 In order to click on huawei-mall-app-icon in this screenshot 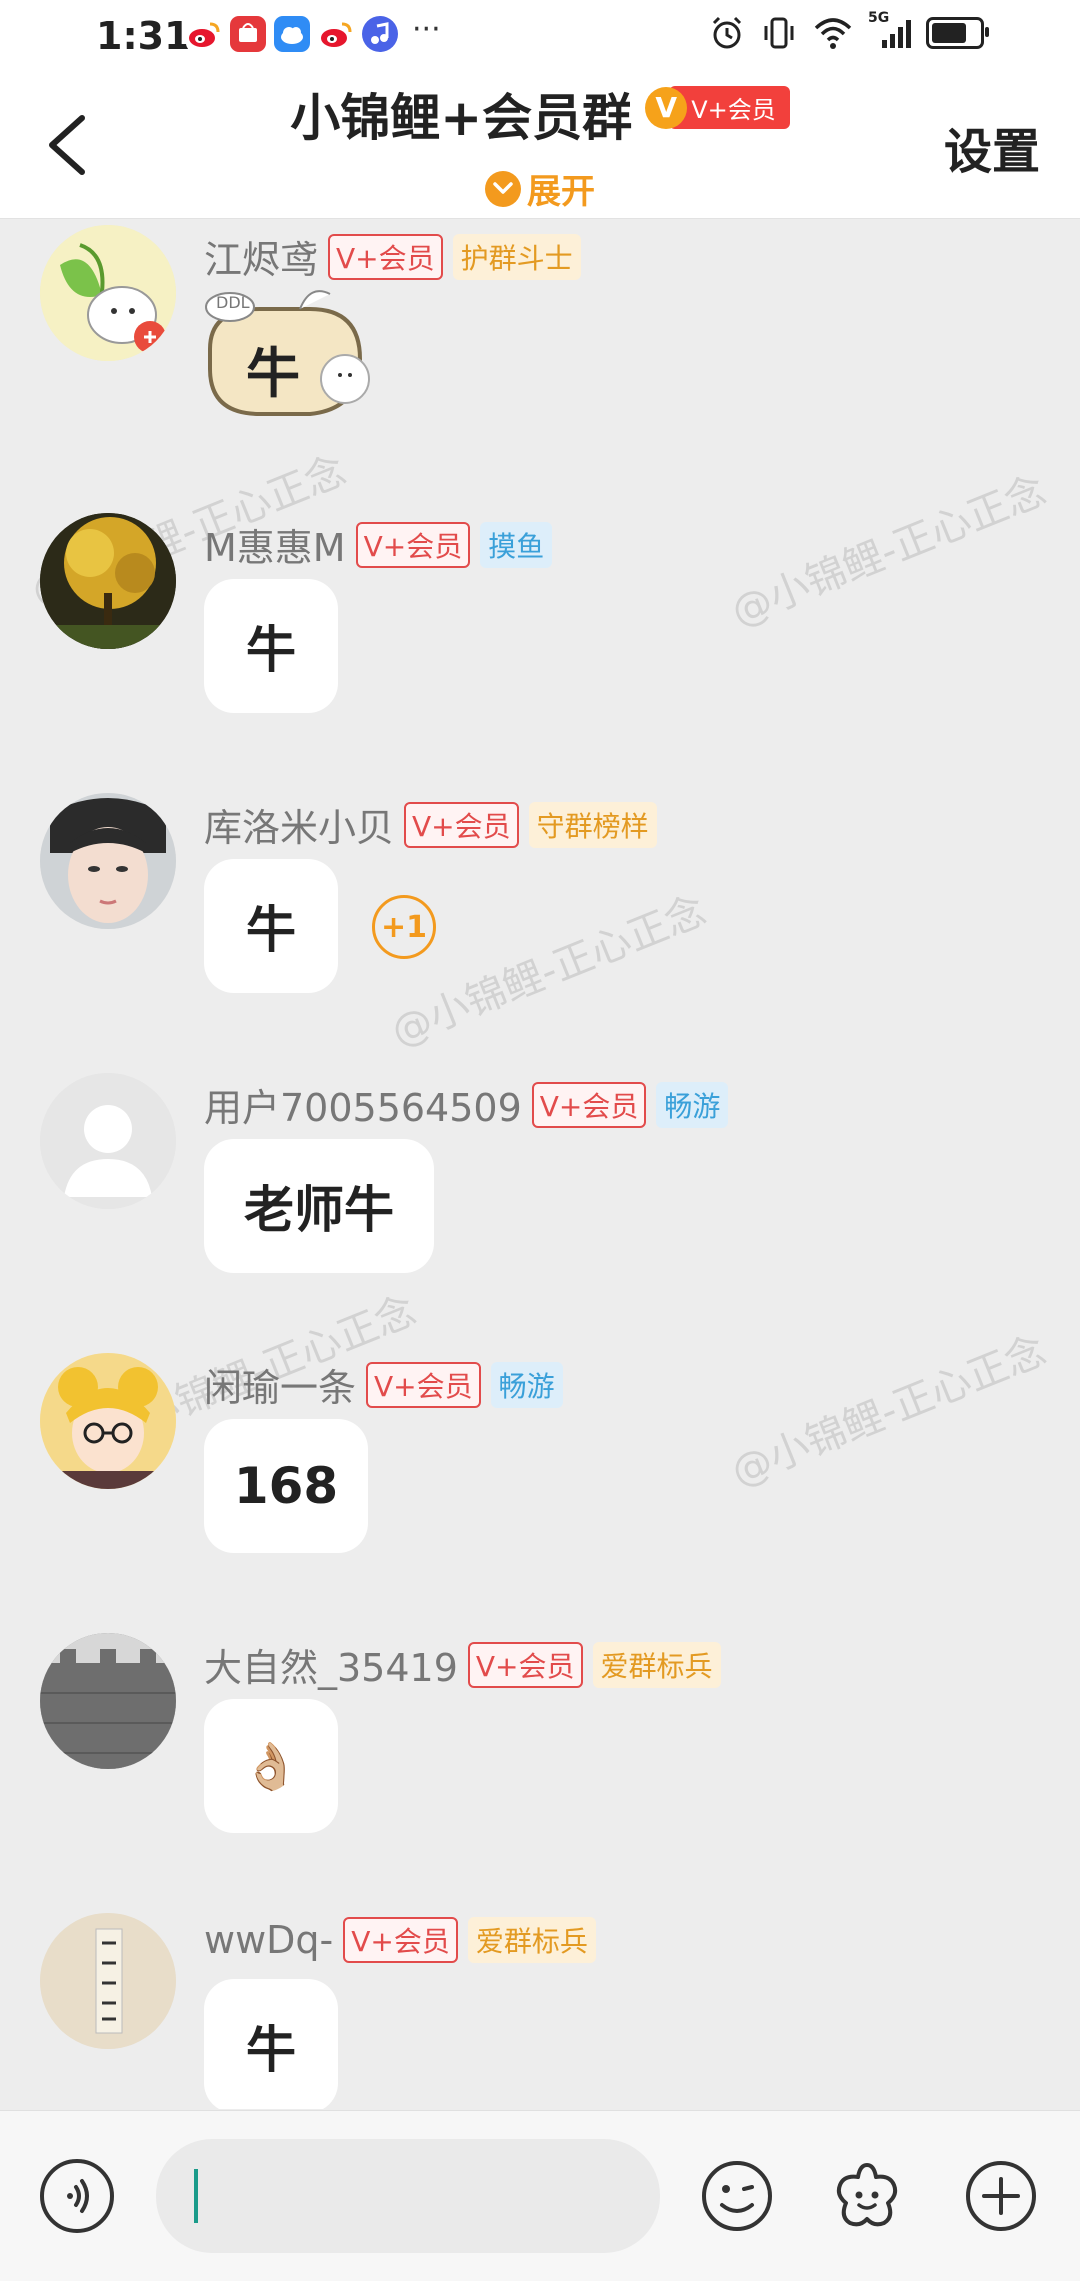, I will do `click(248, 34)`.